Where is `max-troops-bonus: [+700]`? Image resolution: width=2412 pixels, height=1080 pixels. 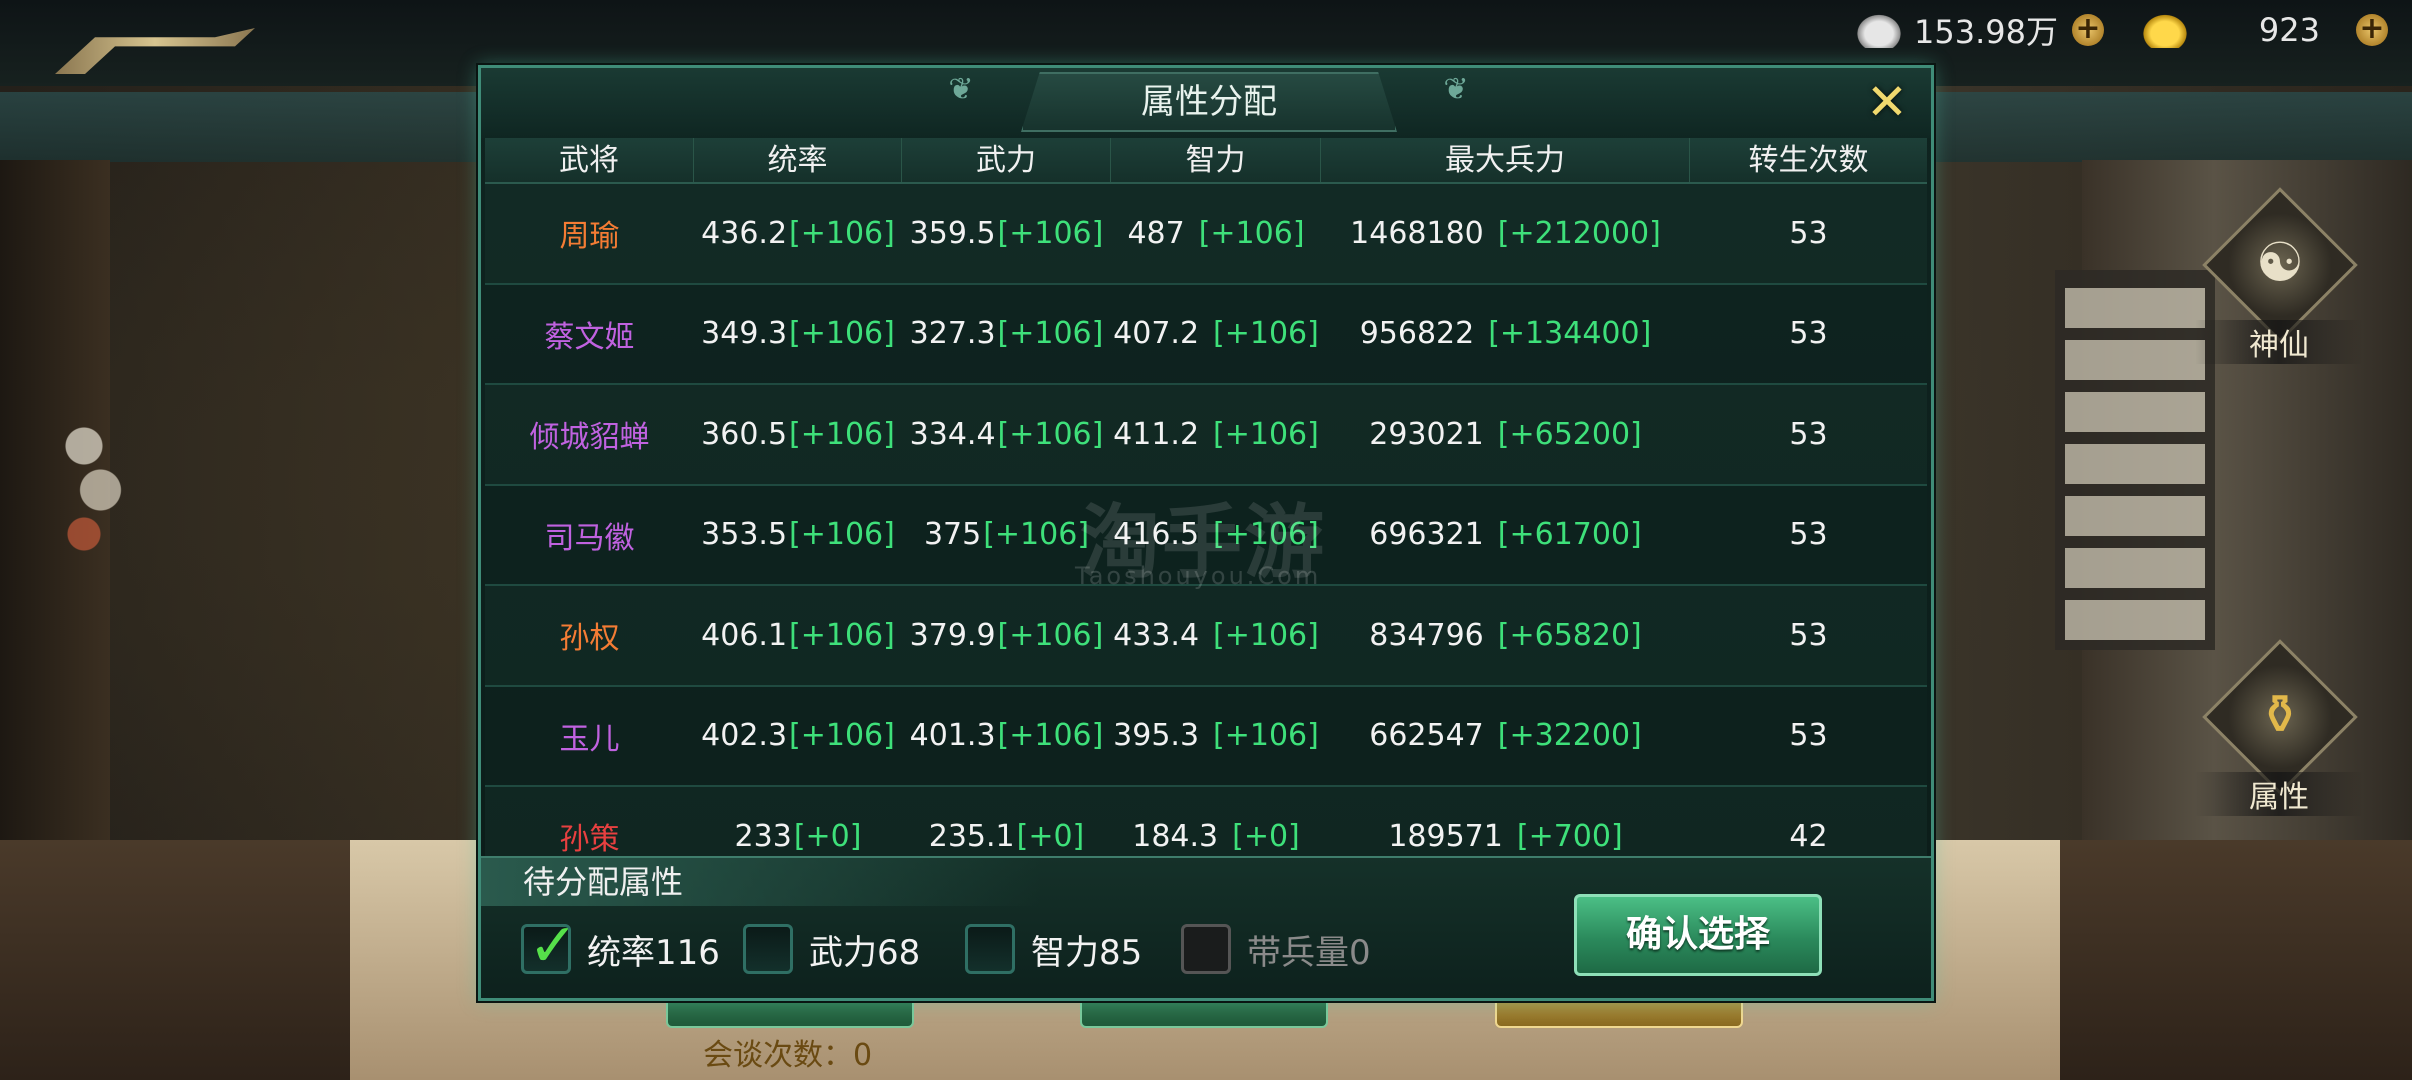 max-troops-bonus: [+700] is located at coordinates (1569, 836).